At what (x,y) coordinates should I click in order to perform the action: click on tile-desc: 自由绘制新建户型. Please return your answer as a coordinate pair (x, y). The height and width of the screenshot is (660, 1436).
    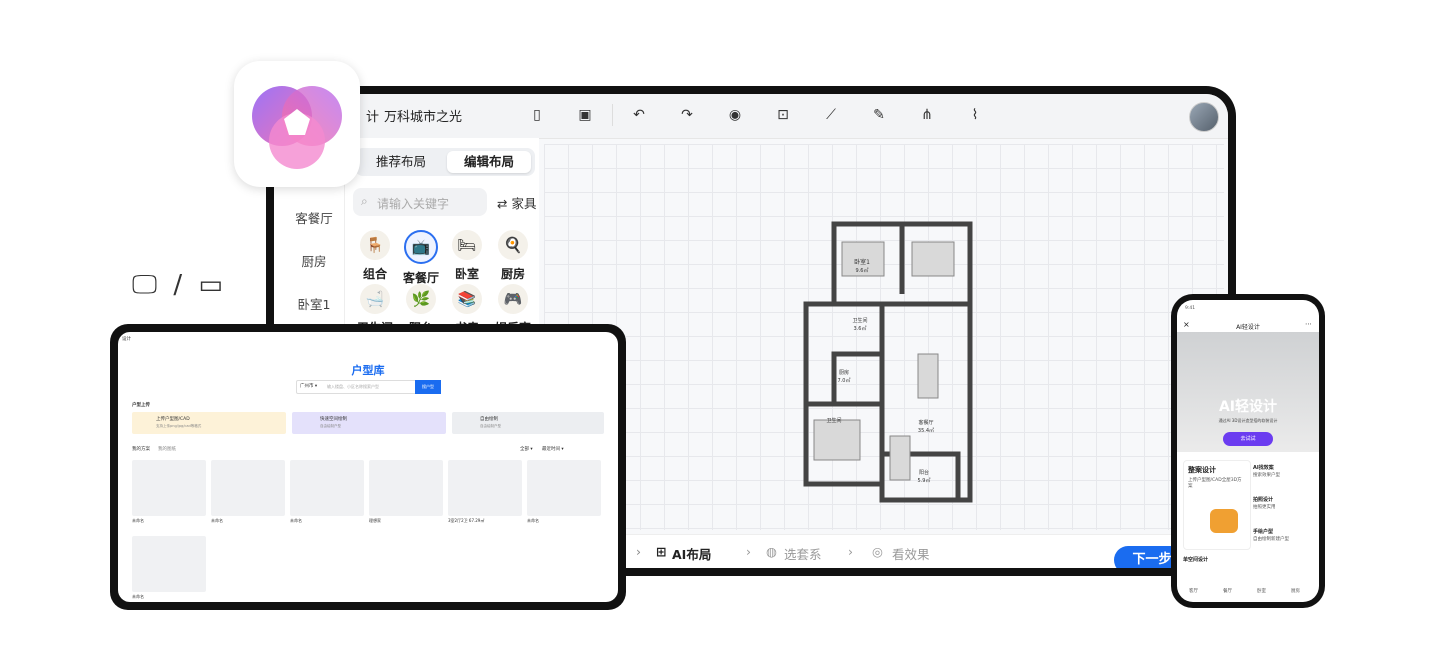
    Looking at the image, I should click on (1271, 539).